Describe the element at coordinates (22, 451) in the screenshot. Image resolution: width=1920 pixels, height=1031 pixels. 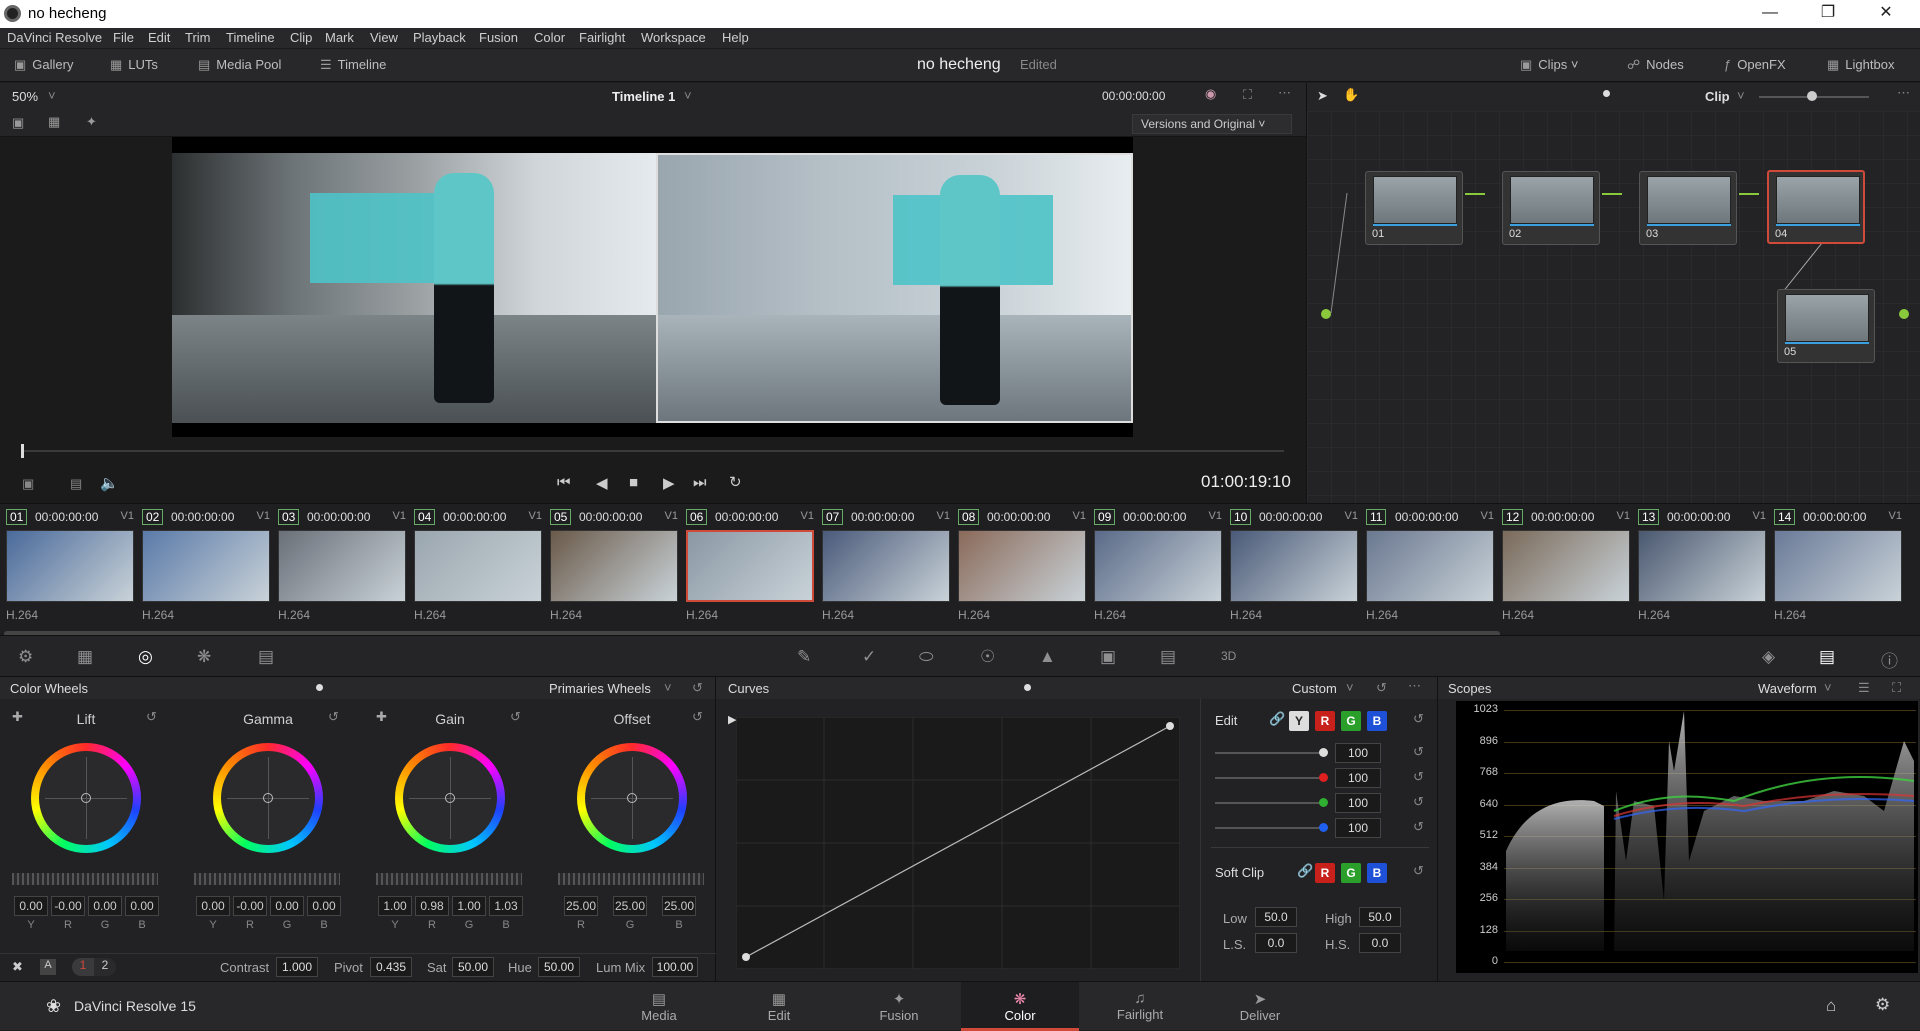
I see `playhead` at that location.